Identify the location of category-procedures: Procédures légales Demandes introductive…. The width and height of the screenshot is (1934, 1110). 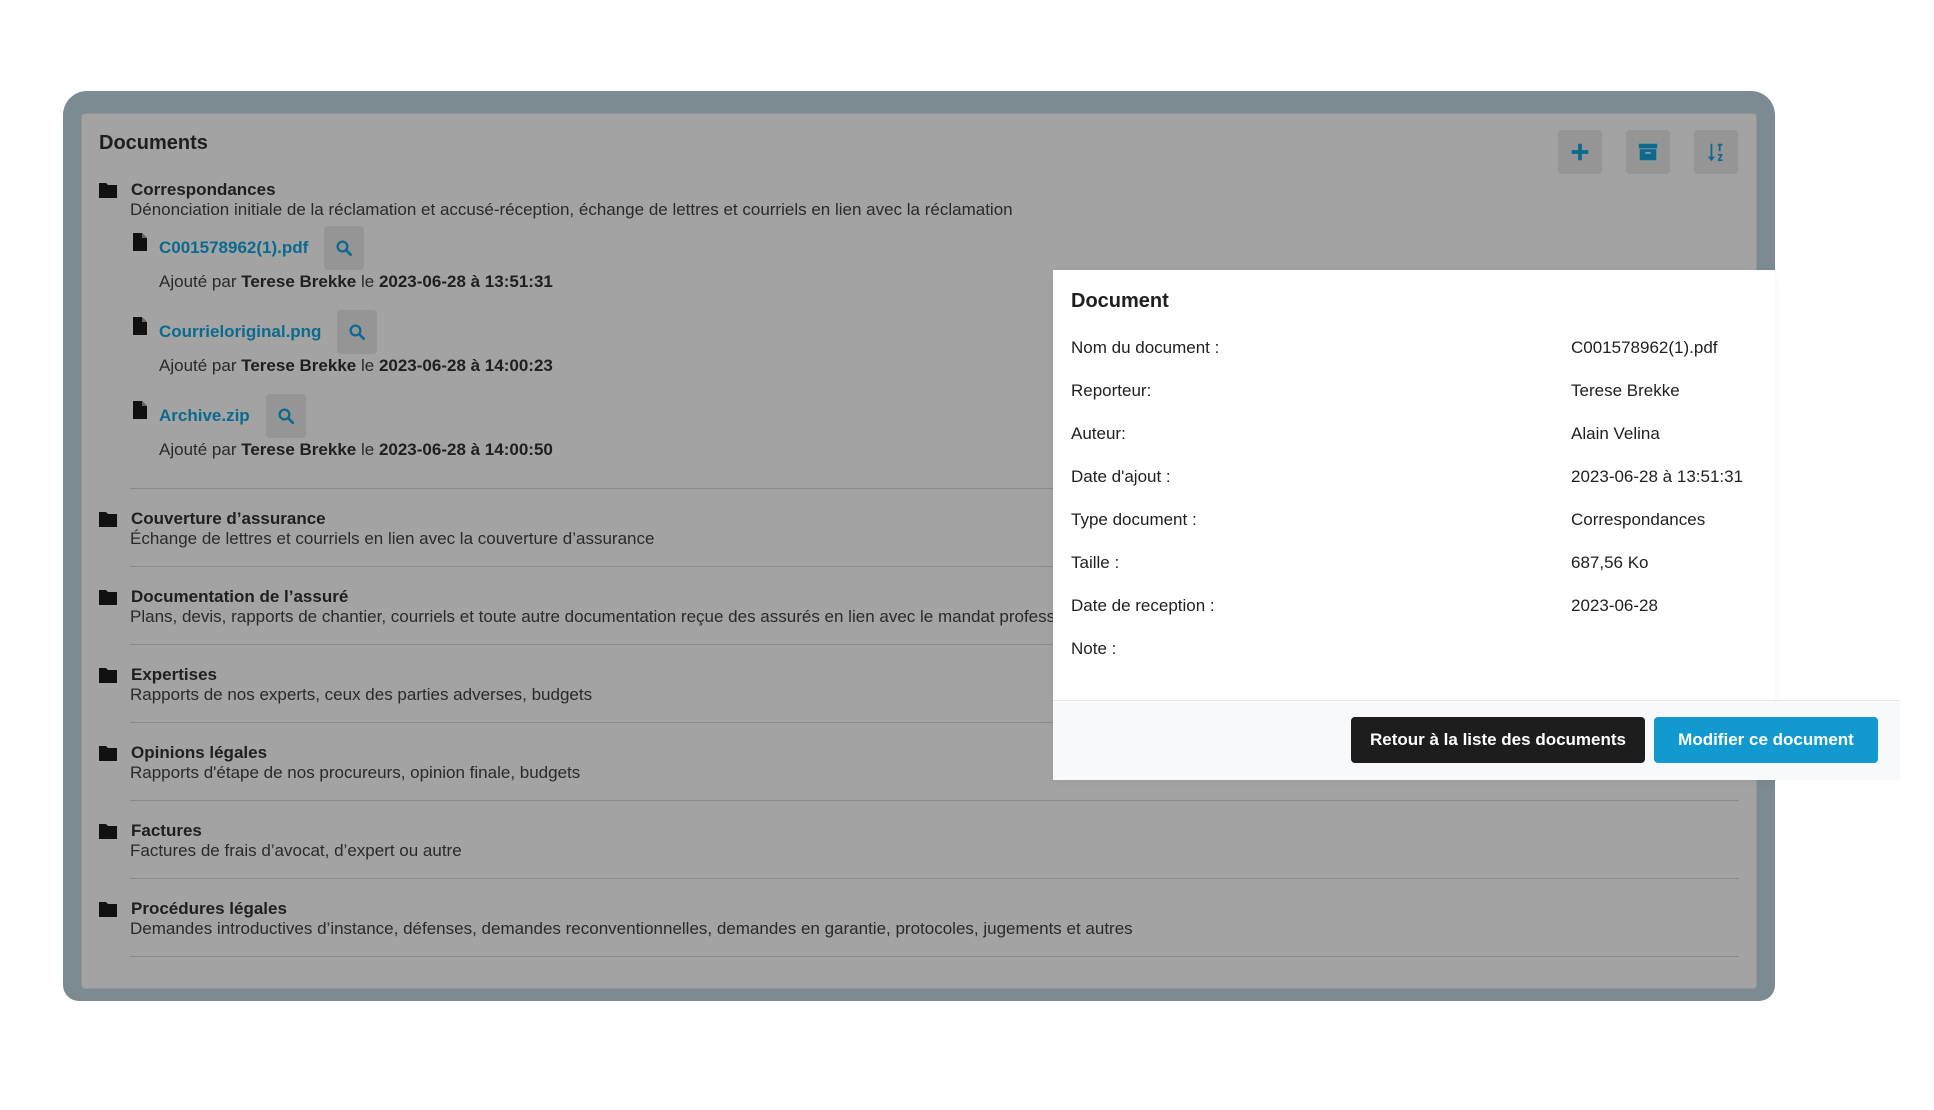
(919, 919).